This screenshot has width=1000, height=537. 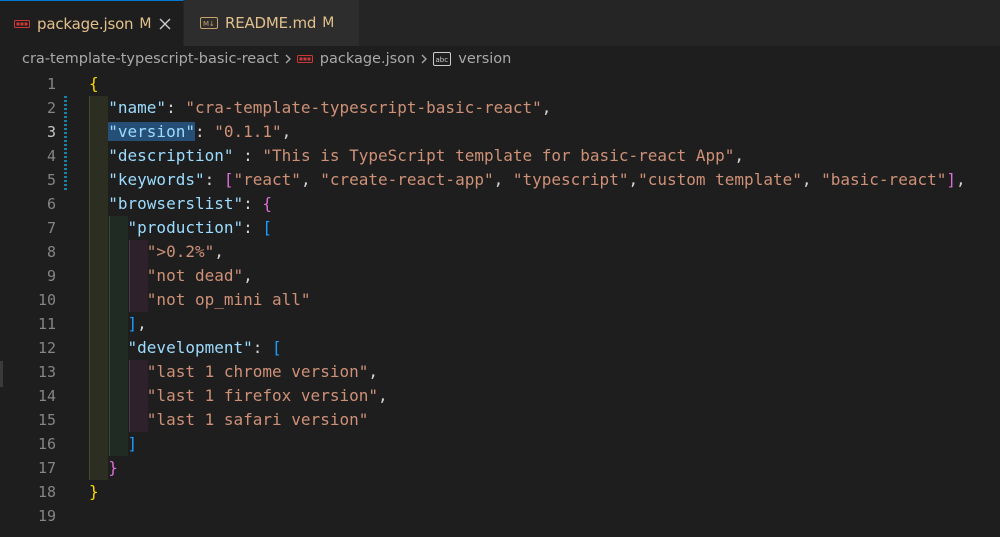 I want to click on line-number: 2, so click(x=51, y=108).